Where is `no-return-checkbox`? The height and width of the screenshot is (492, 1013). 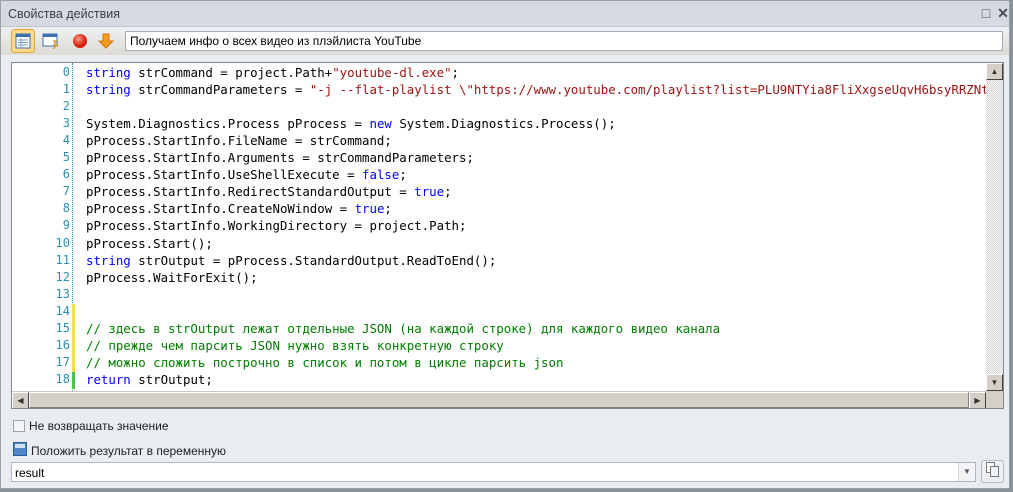
no-return-checkbox is located at coordinates (19, 426).